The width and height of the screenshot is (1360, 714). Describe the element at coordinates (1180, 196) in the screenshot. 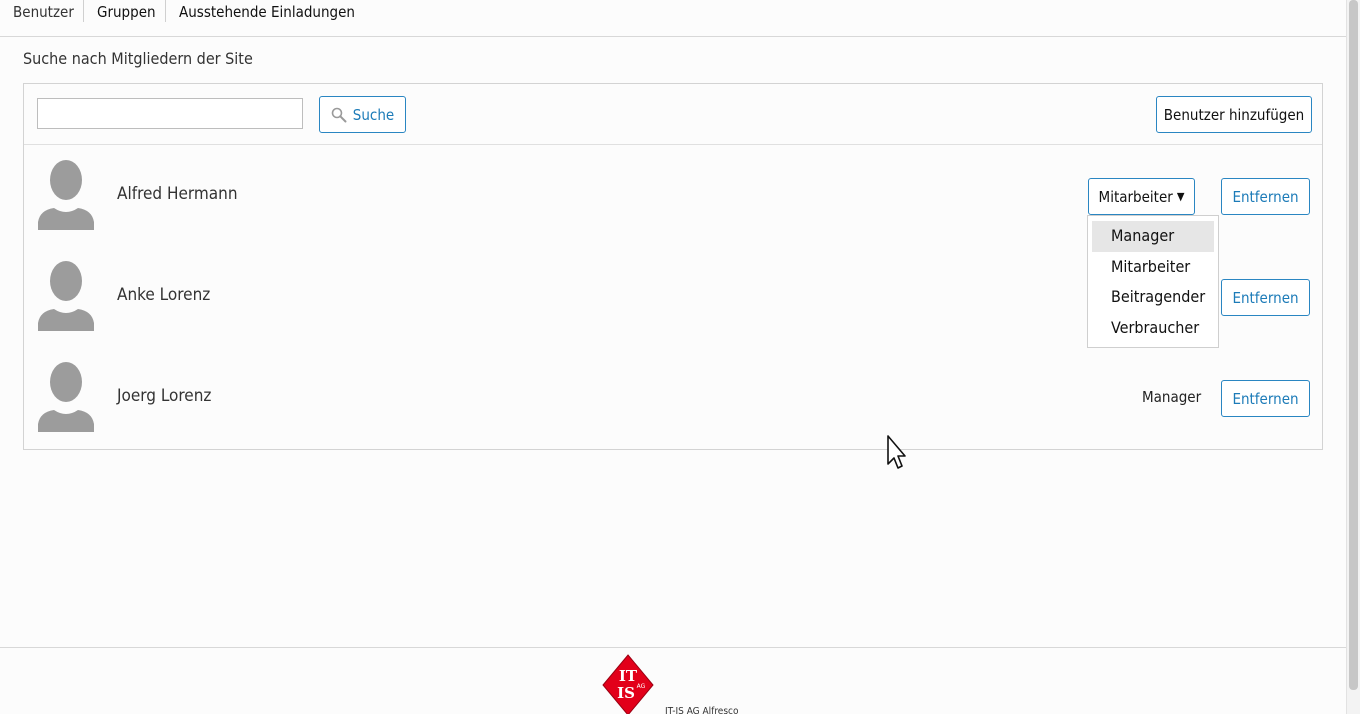

I see `caret-down-icon: ▼` at that location.